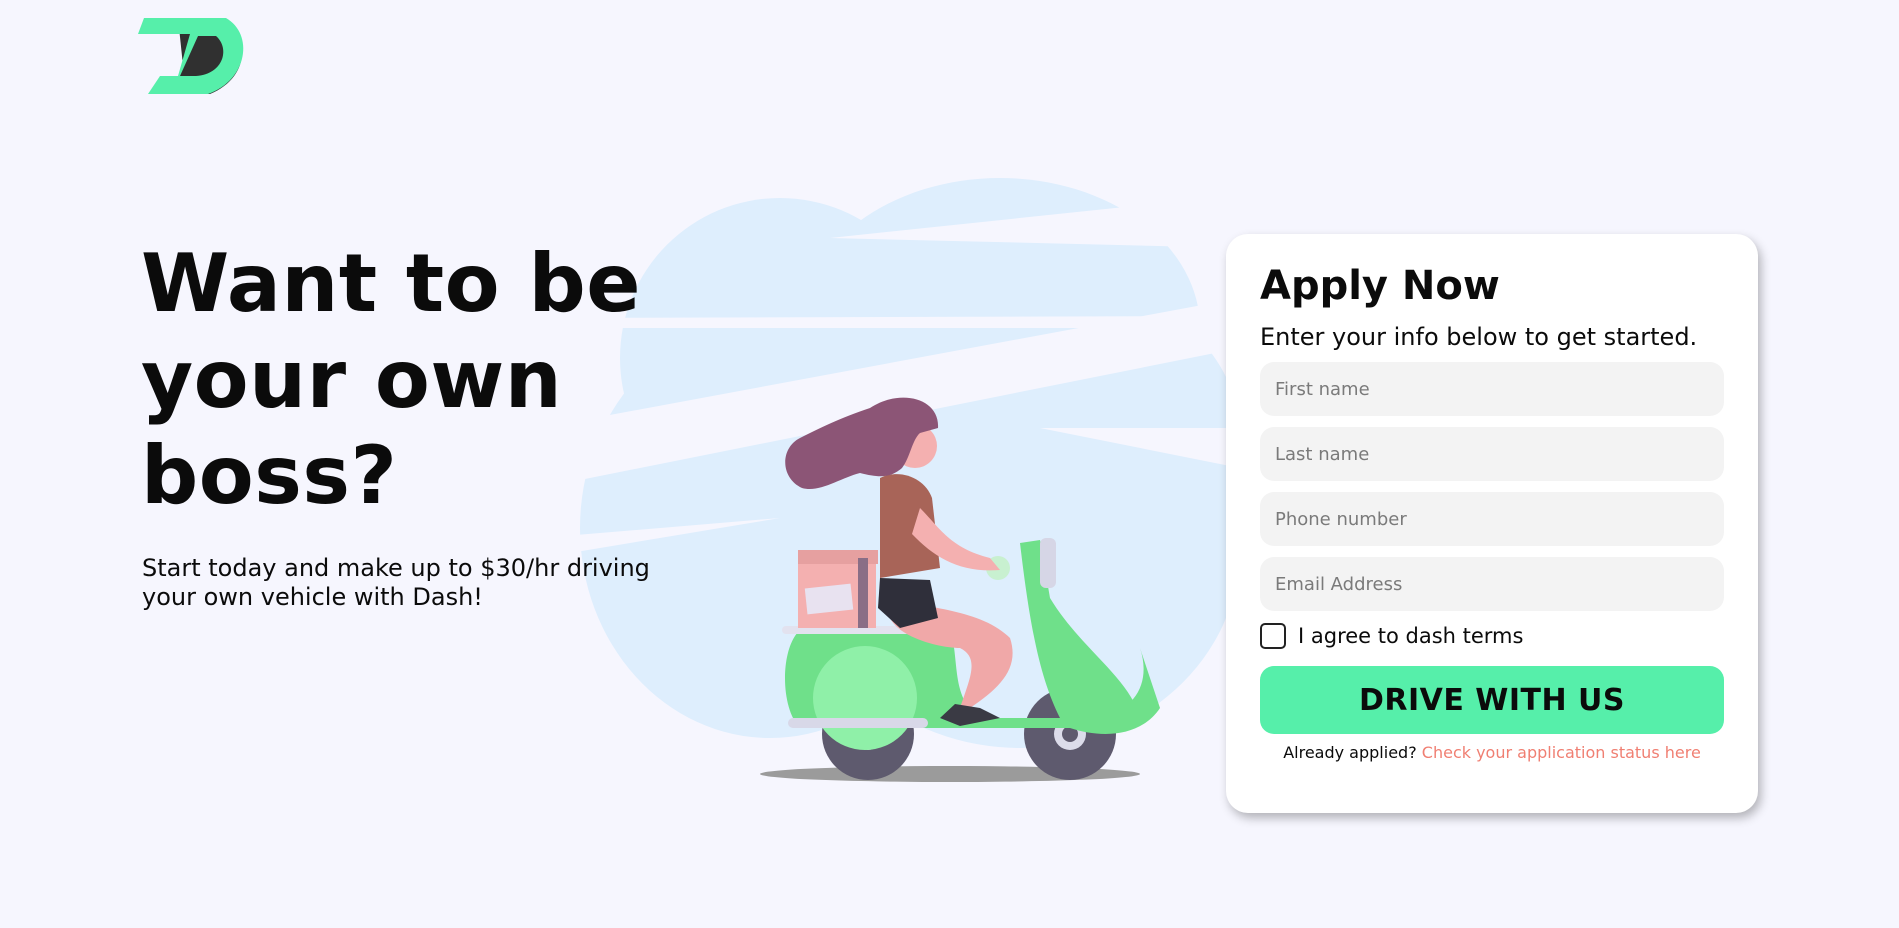 The height and width of the screenshot is (928, 1899). I want to click on terms-row: I agree to dash terms, so click(1391, 636).